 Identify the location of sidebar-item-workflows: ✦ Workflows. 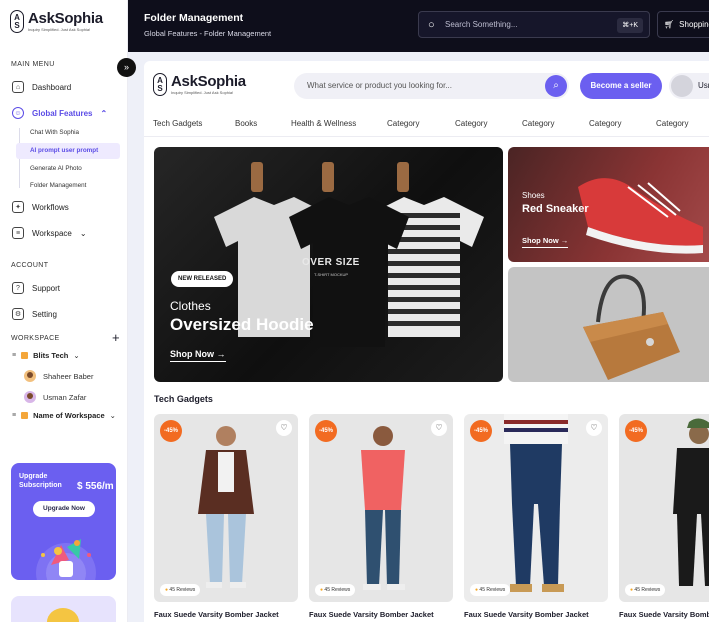
(40, 207).